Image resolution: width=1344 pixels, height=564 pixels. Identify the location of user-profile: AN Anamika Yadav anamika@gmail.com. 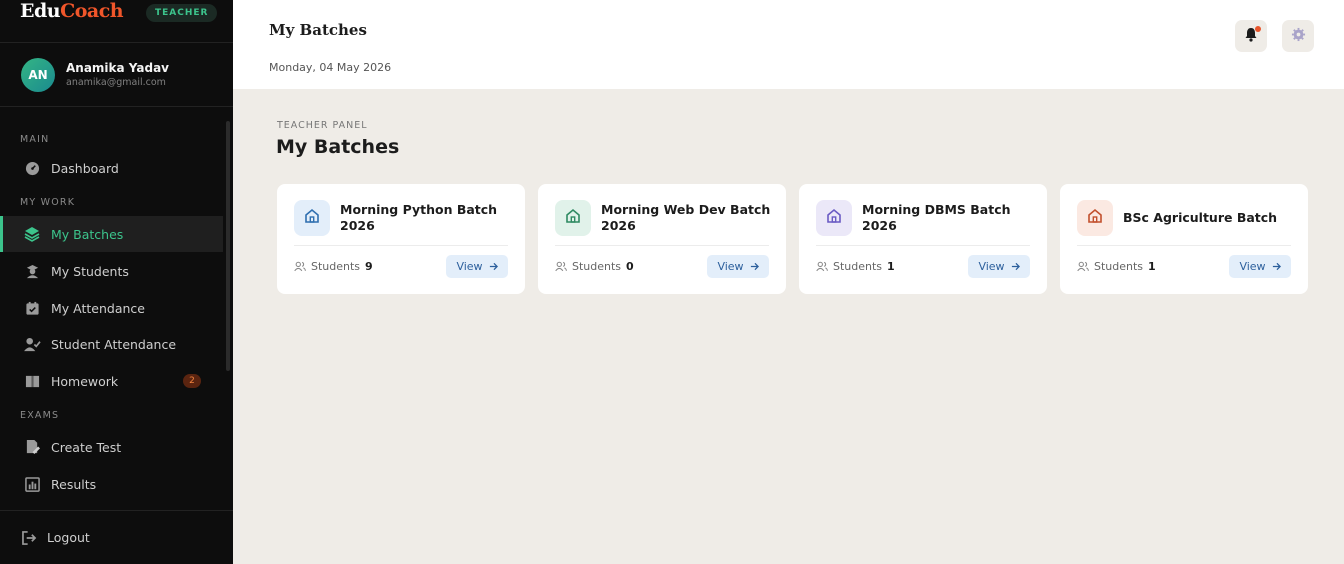
(116, 75).